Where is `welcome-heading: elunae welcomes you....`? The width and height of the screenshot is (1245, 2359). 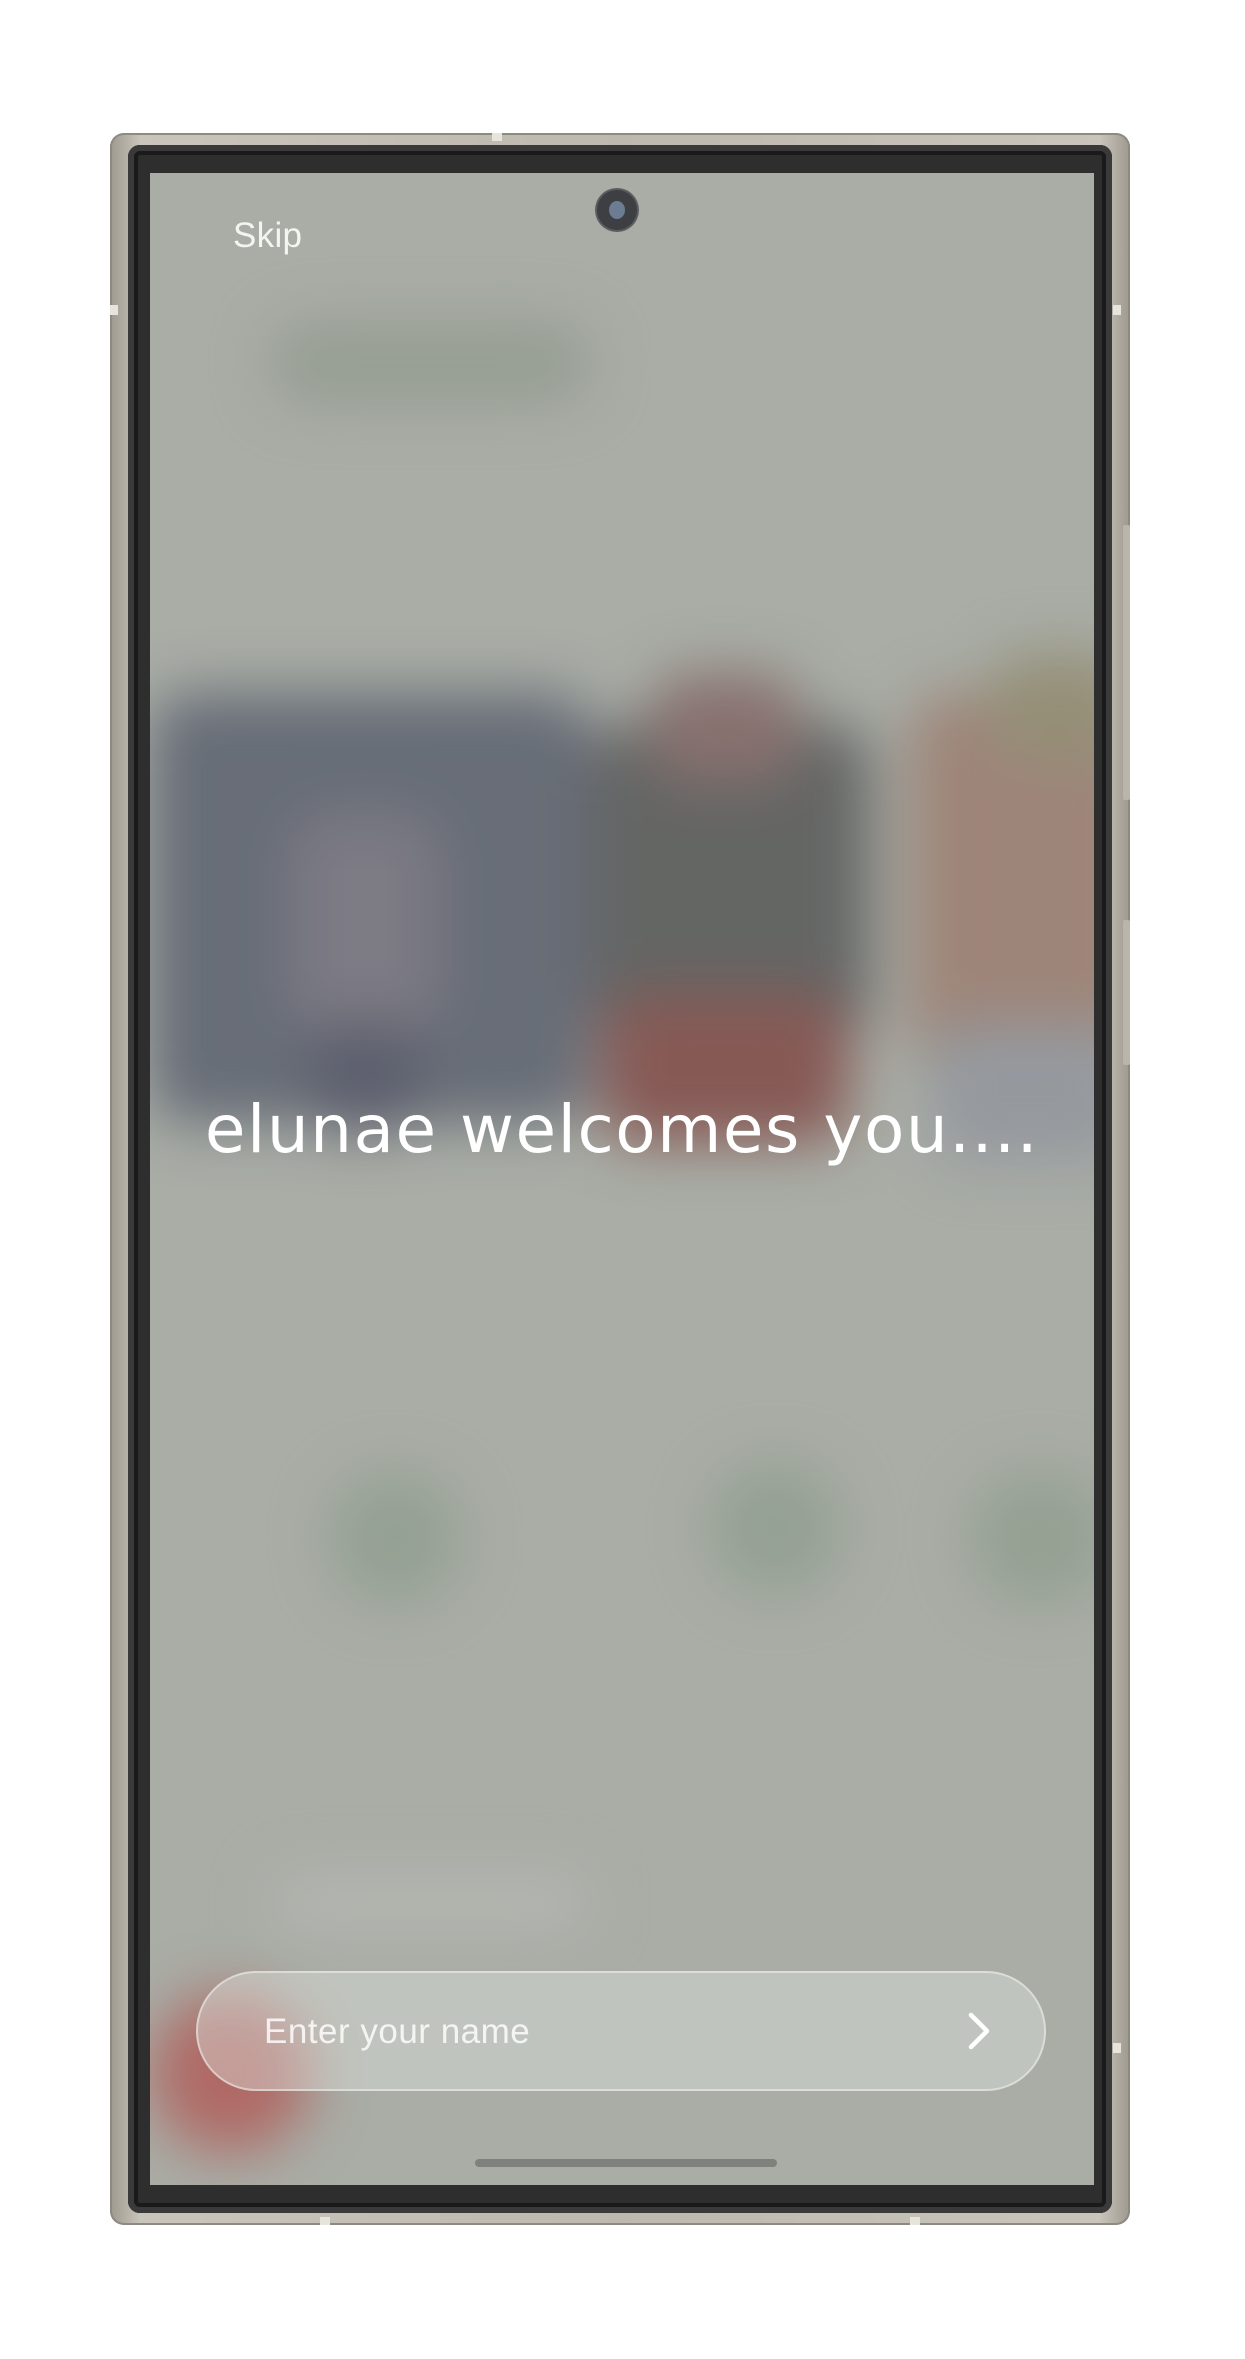
welcome-heading: elunae welcomes you.... is located at coordinates (622, 1129).